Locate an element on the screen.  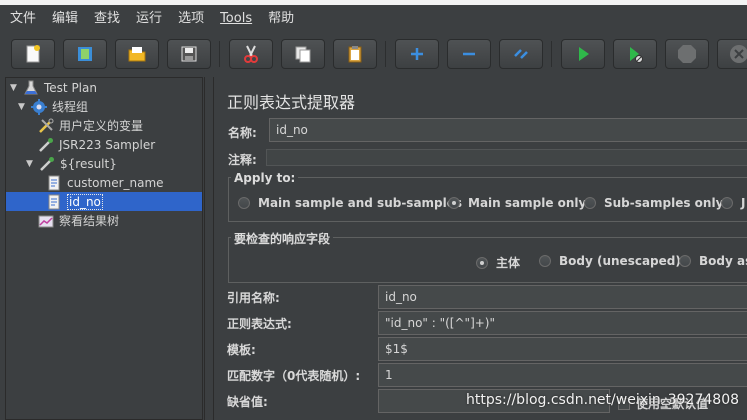
match-no-field: 1 is located at coordinates (562, 375).